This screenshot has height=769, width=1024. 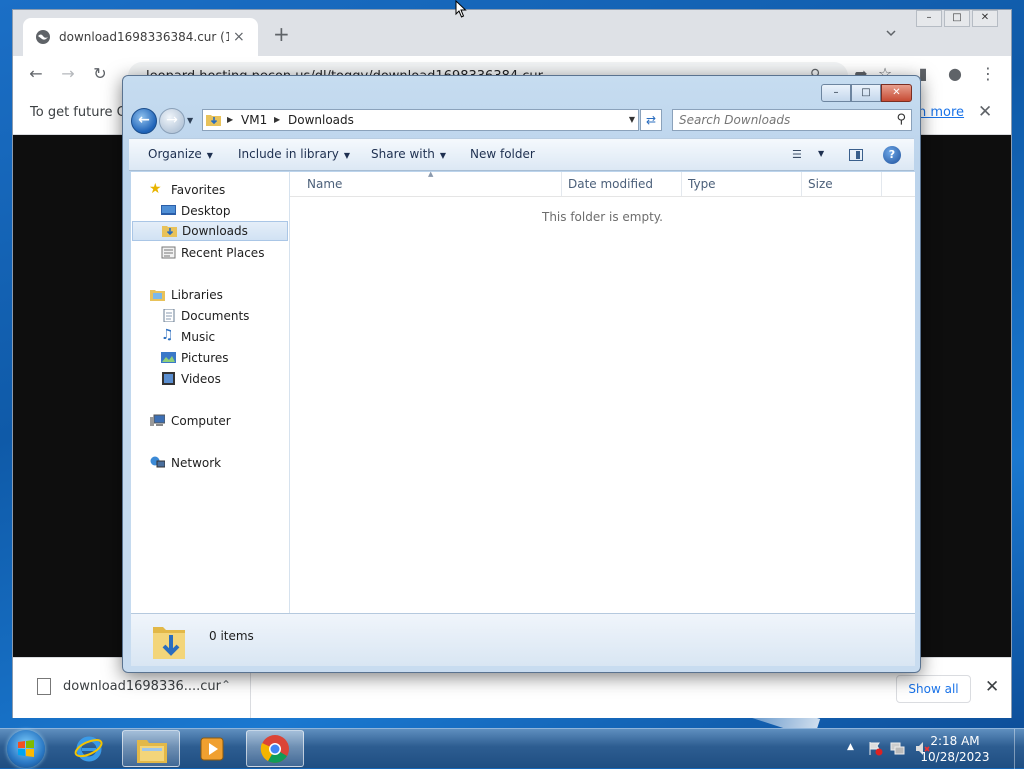 I want to click on nav-favorites: ★ Favorites, so click(x=209, y=190).